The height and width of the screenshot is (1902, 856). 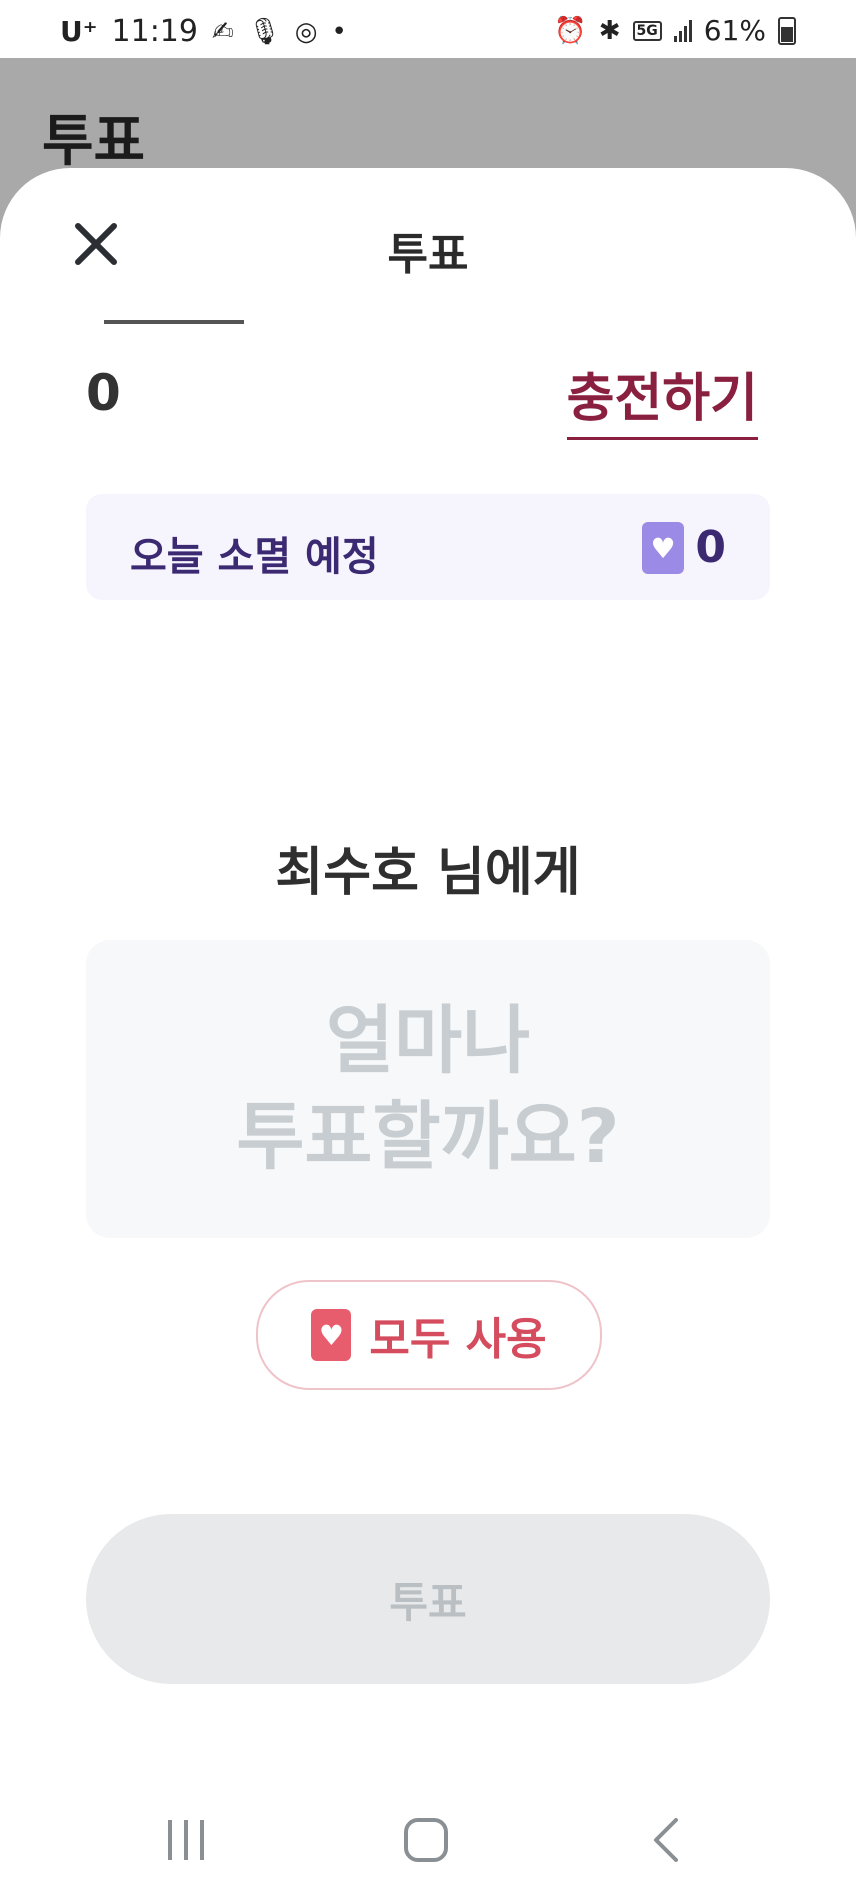 What do you see at coordinates (787, 30) in the screenshot?
I see `battery-icon` at bounding box center [787, 30].